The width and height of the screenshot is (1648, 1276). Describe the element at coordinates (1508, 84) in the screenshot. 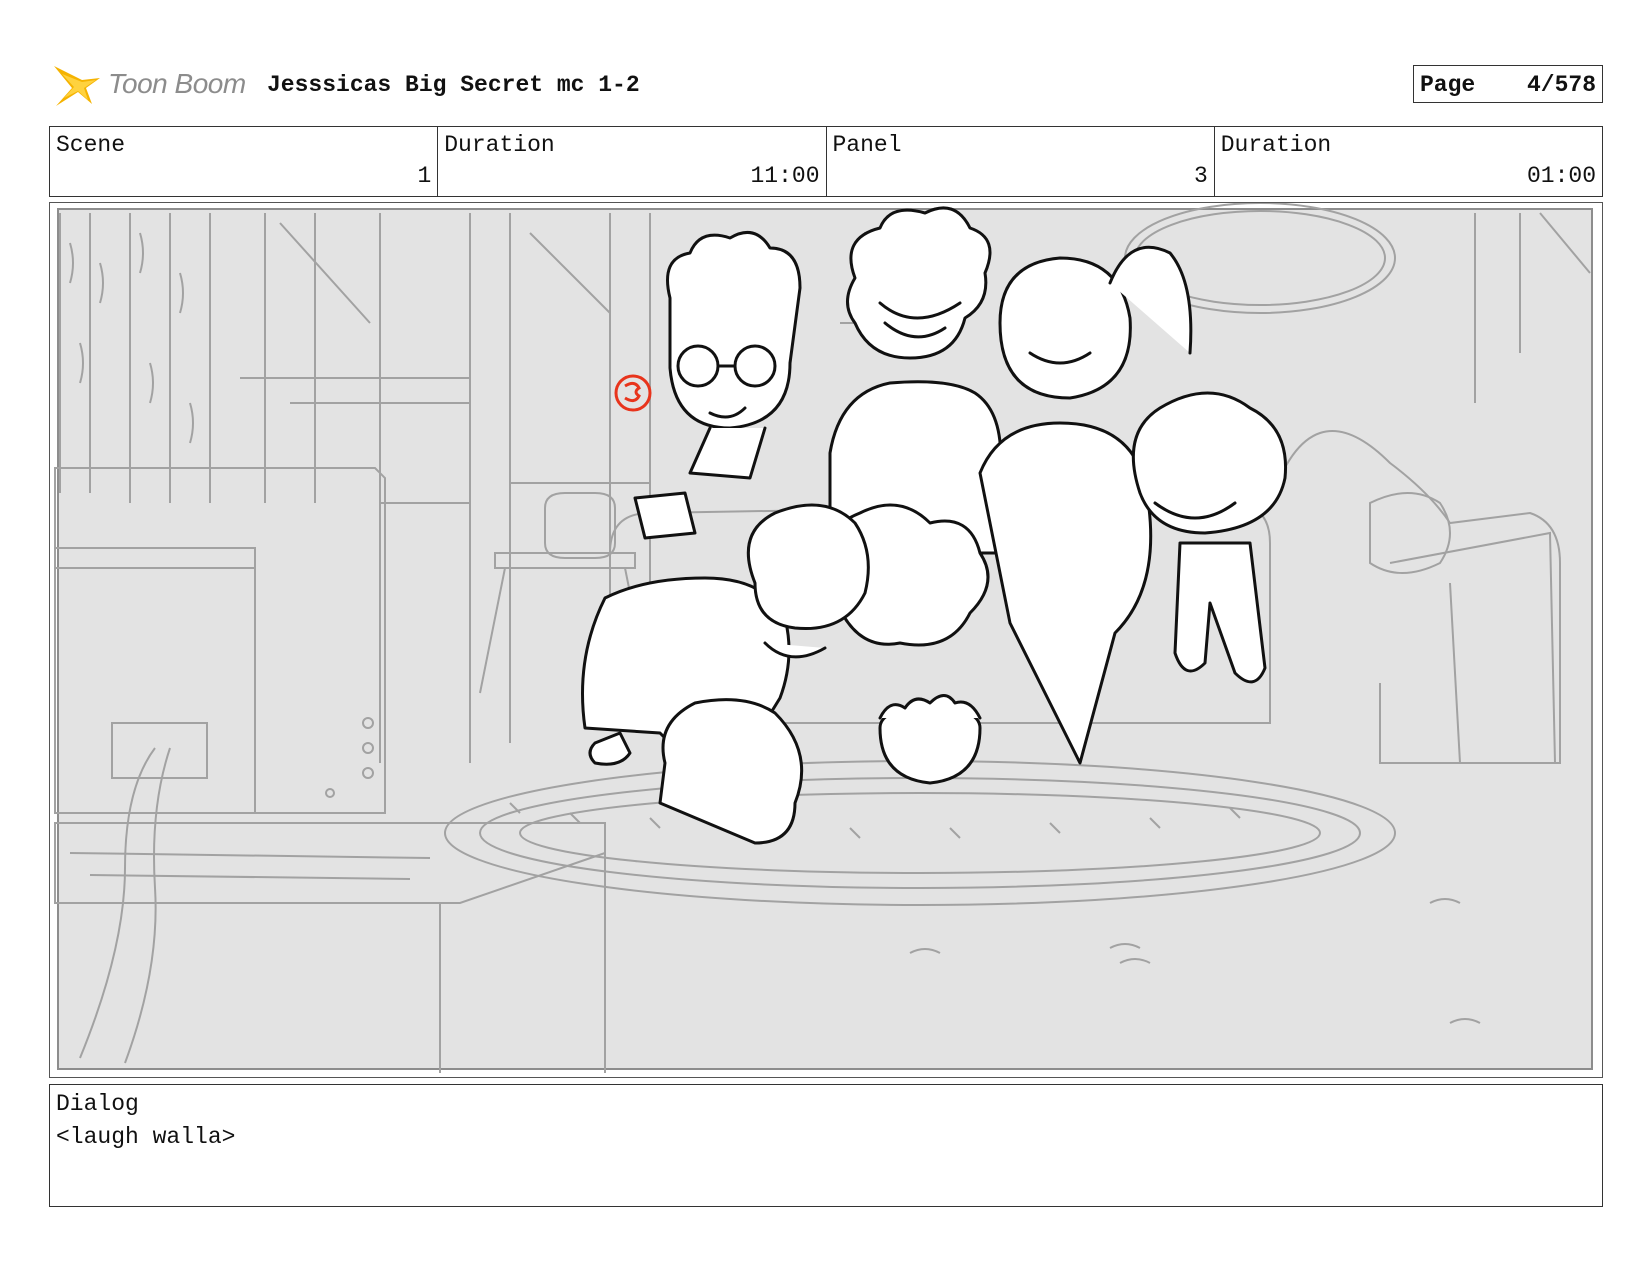

I see `page-counter: Page 4/578` at that location.